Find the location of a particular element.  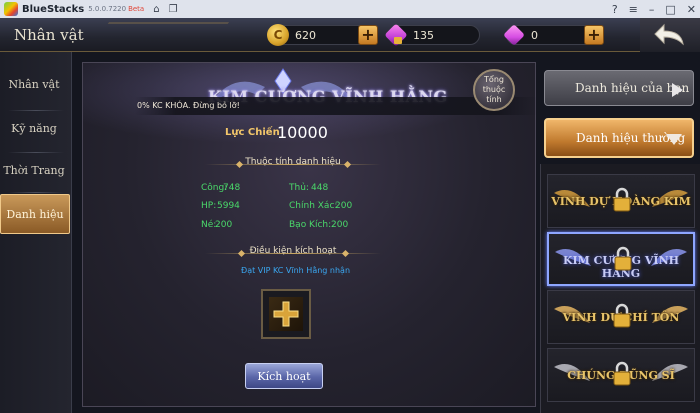

nav-divider is located at coordinates (36, 192).